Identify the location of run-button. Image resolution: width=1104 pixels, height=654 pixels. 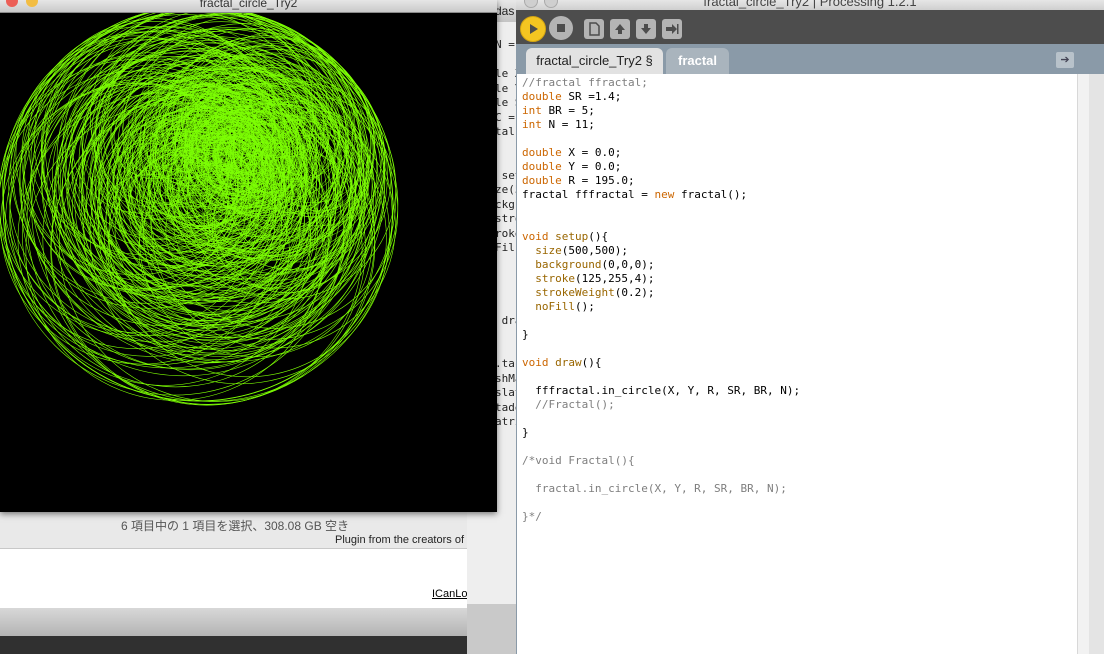
(533, 29).